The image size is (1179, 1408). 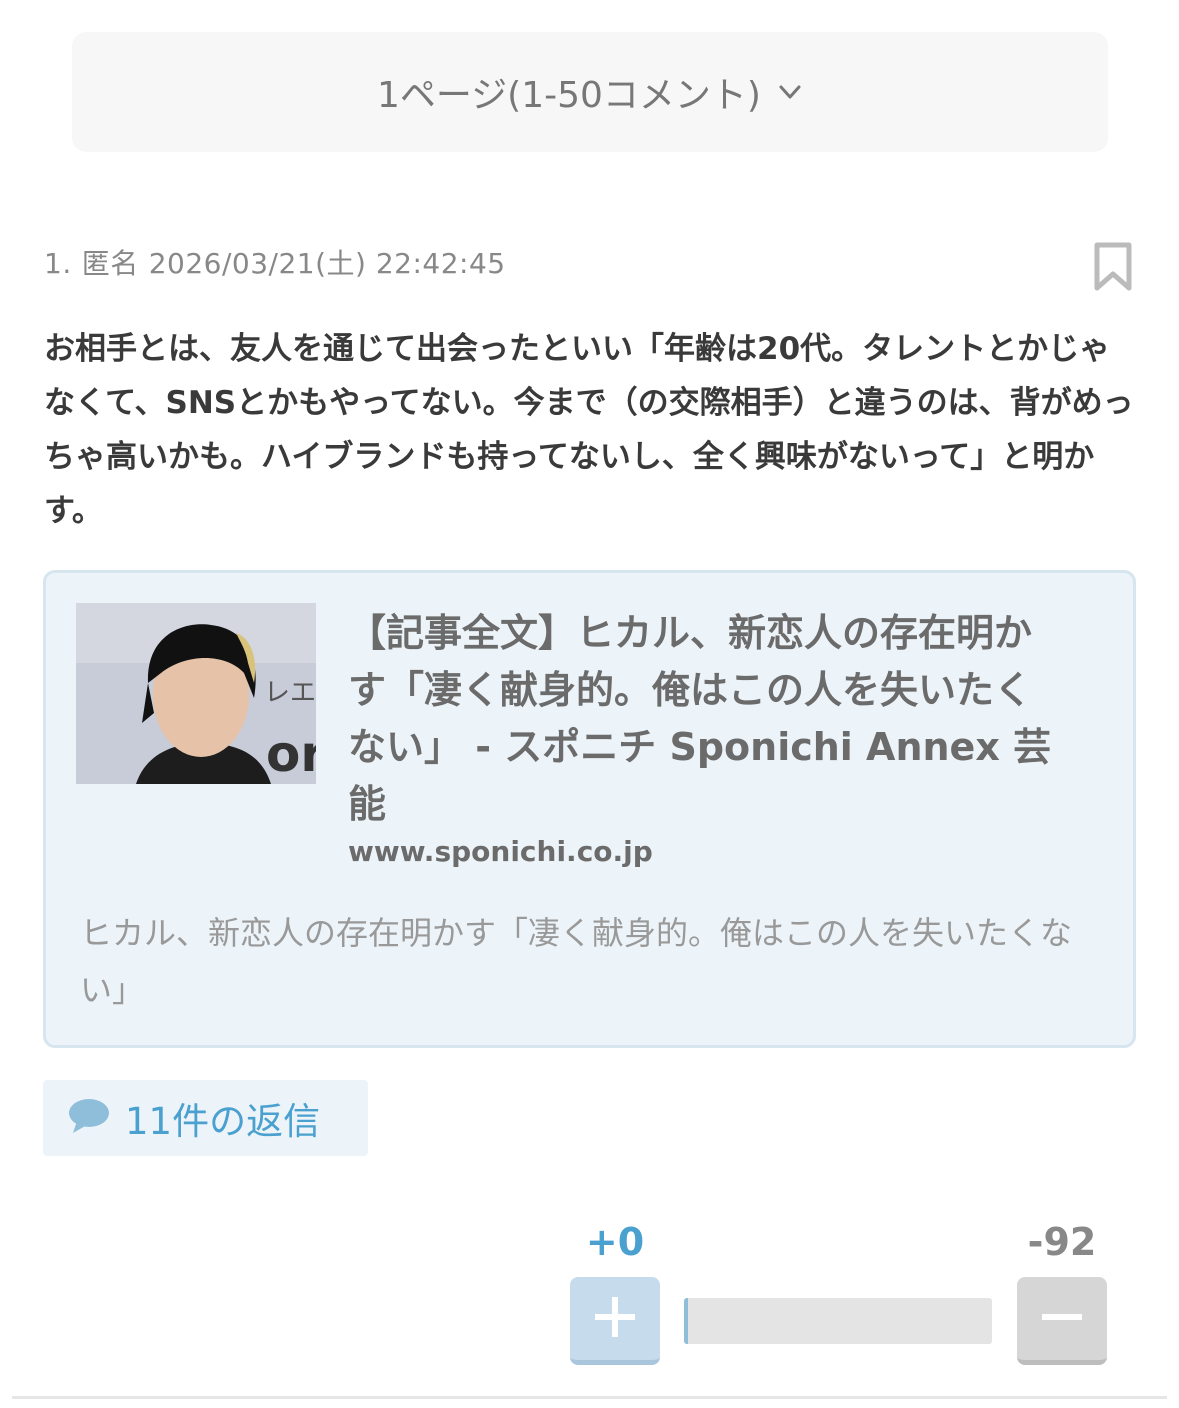 What do you see at coordinates (58, 263) in the screenshot?
I see `comment-number: 1.` at bounding box center [58, 263].